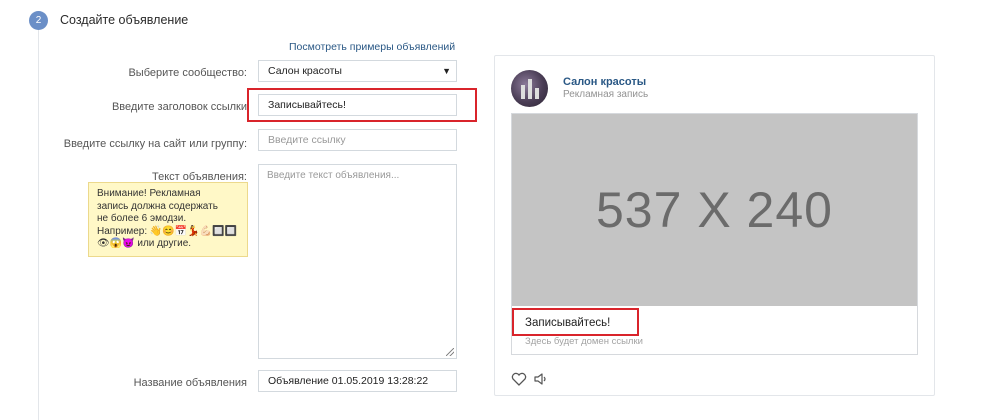 The width and height of the screenshot is (1000, 420). I want to click on preview-ad-subtitle: Рекламная запись, so click(606, 94).